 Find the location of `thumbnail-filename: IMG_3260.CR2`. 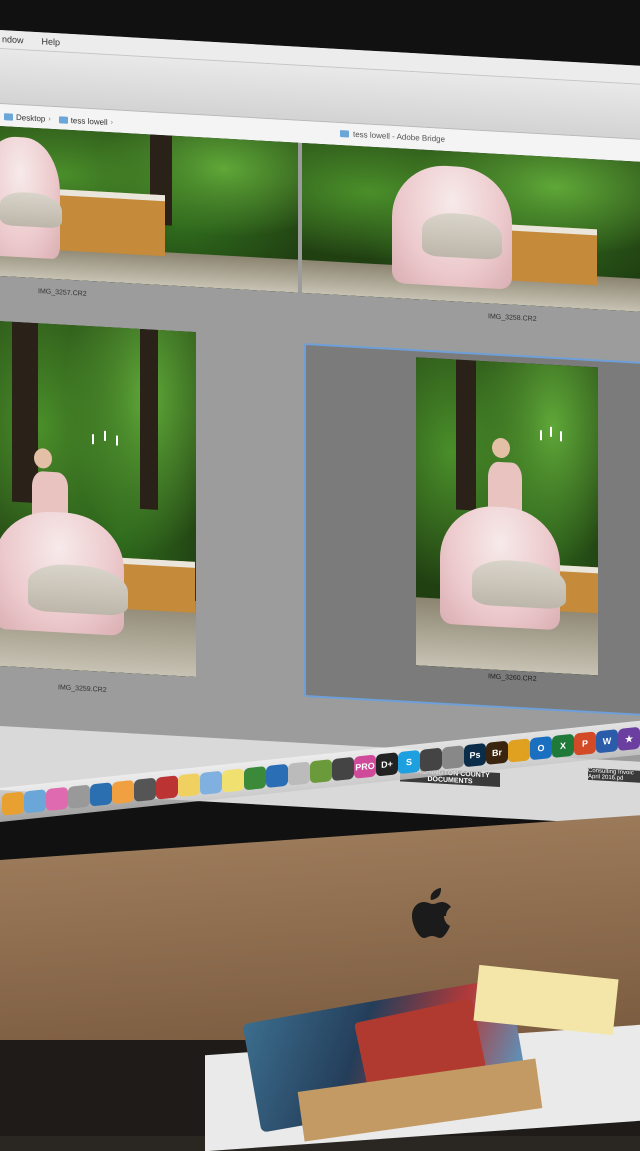

thumbnail-filename: IMG_3260.CR2 is located at coordinates (512, 678).